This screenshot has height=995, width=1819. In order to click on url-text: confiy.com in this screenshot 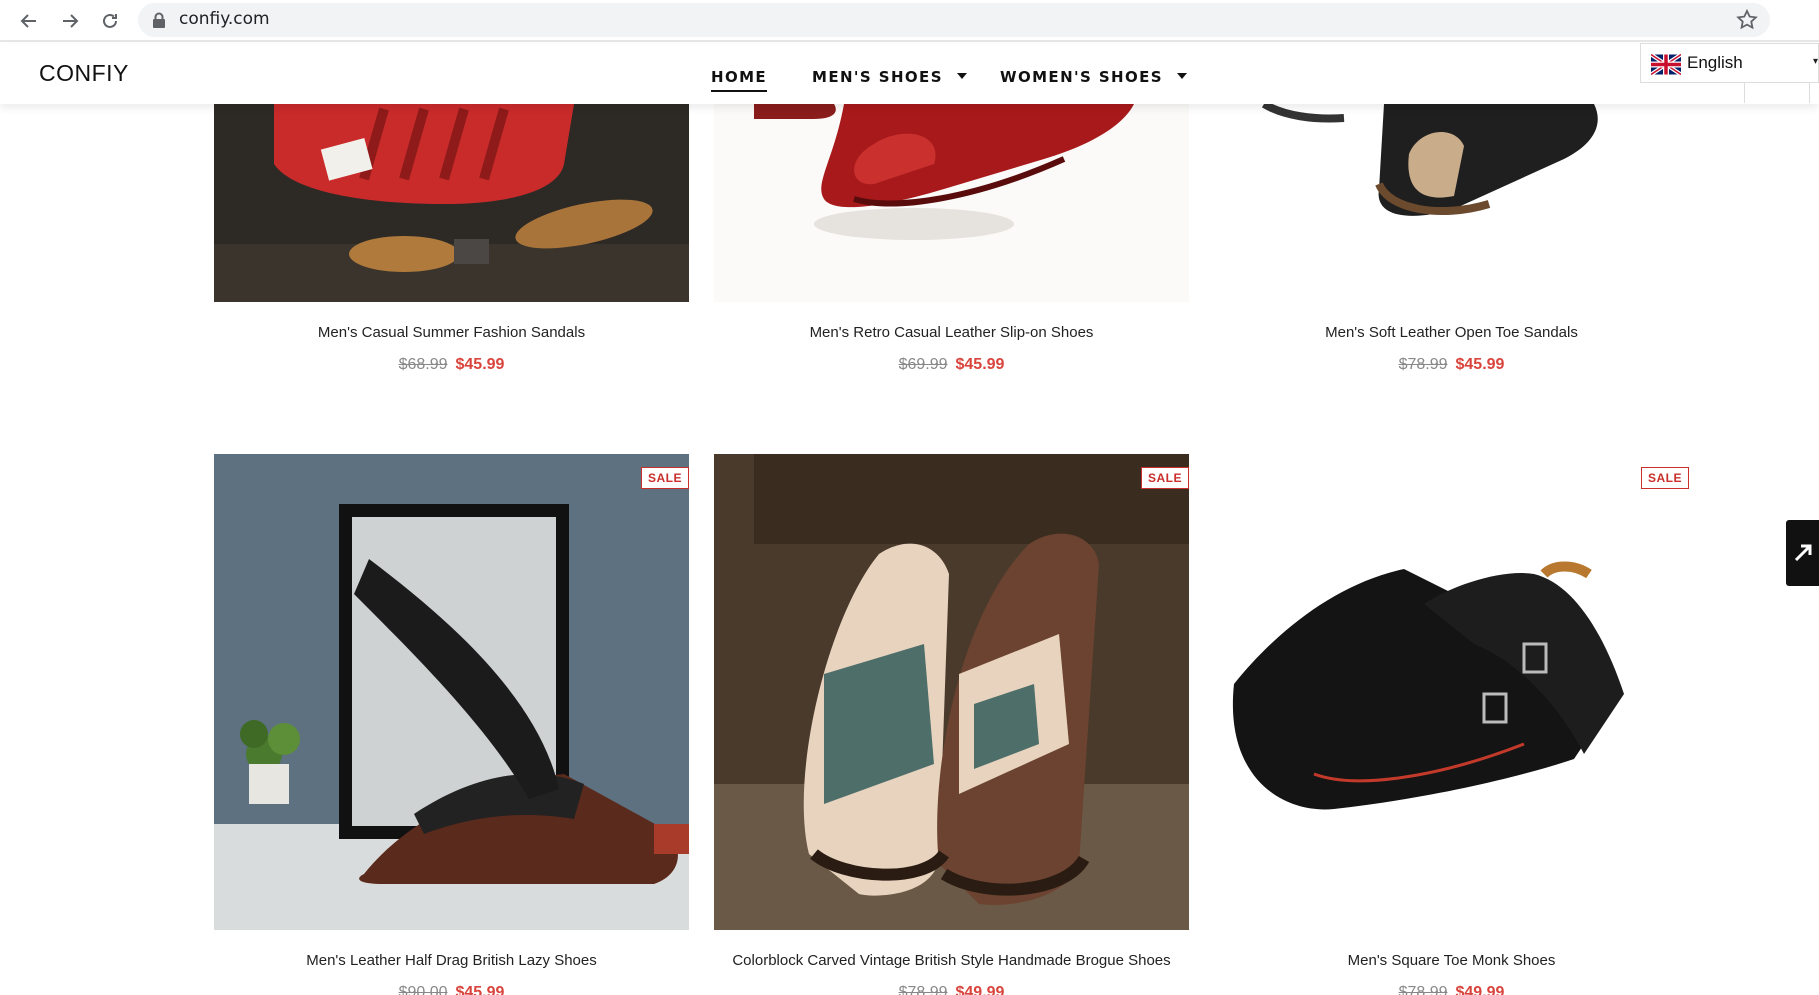, I will do `click(224, 19)`.